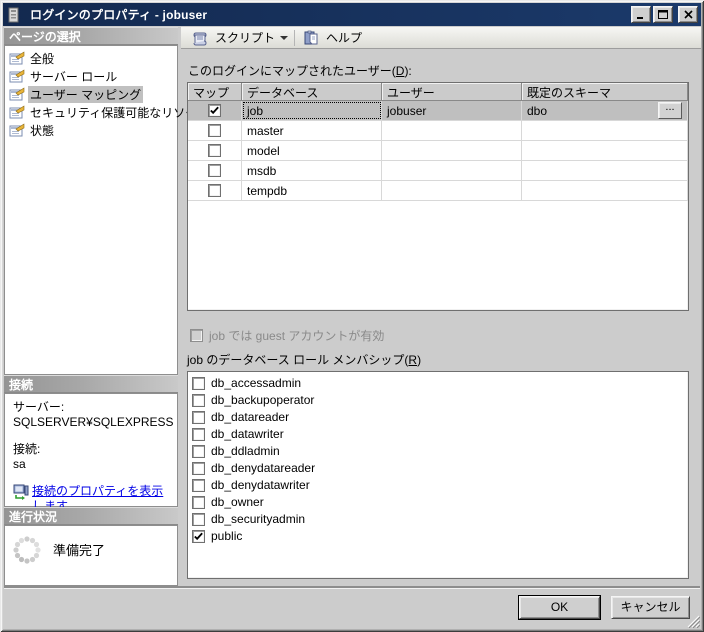  What do you see at coordinates (263, 468) in the screenshot?
I see `role-label: db_denydatareader` at bounding box center [263, 468].